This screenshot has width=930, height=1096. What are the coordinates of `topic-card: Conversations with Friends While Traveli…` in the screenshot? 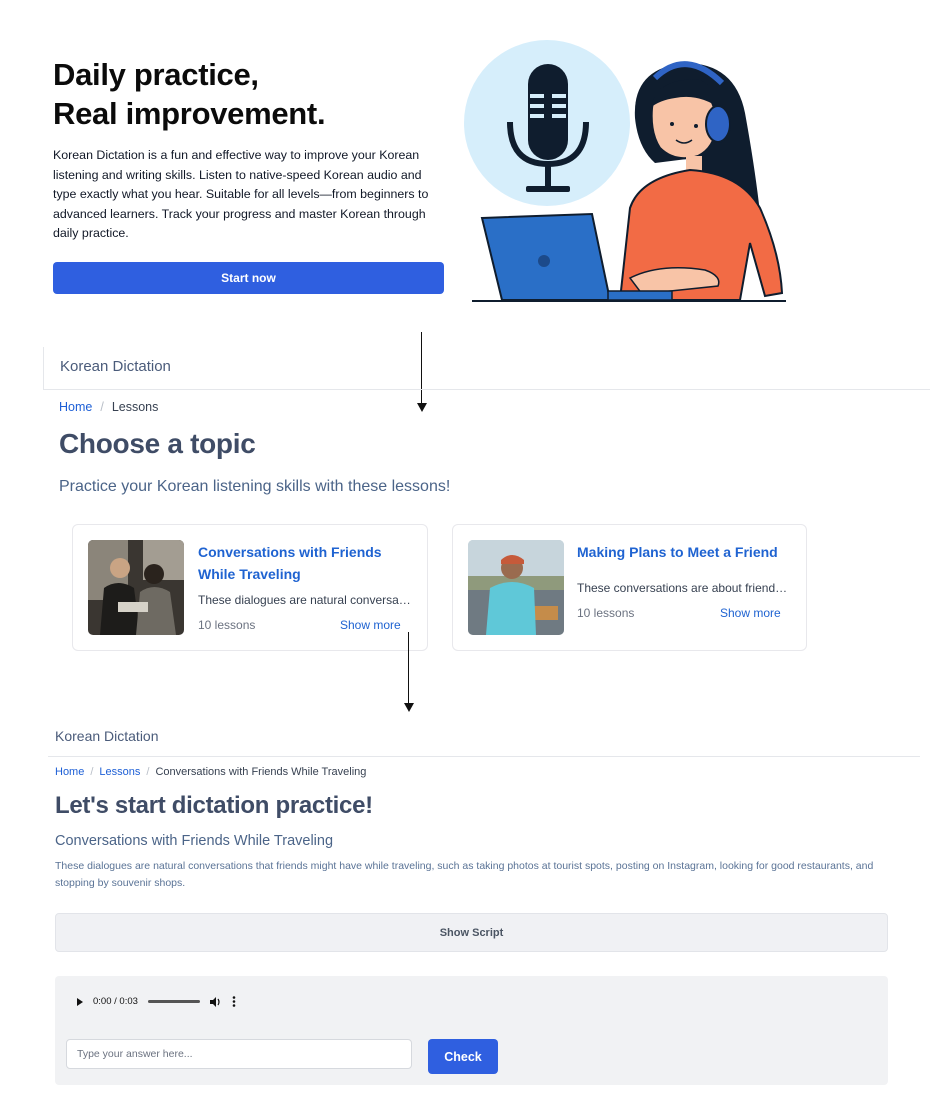 It's located at (250, 587).